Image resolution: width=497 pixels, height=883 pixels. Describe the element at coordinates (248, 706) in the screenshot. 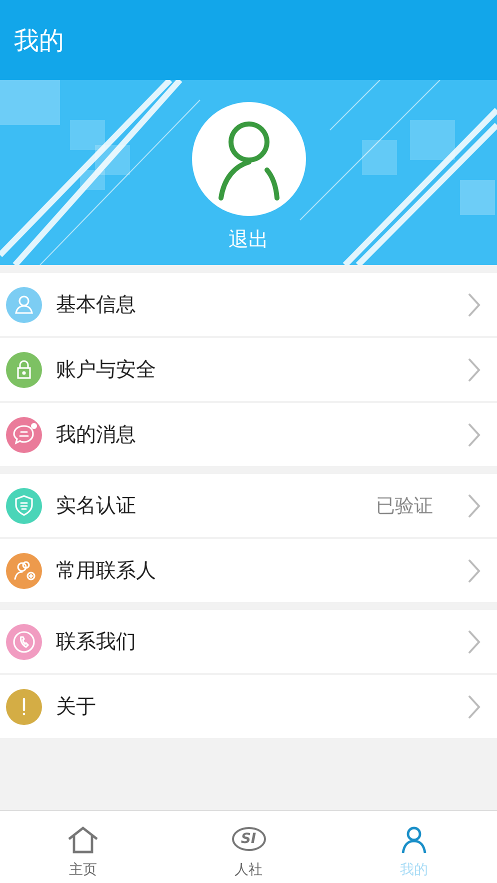

I see `menu-row: 关于` at that location.